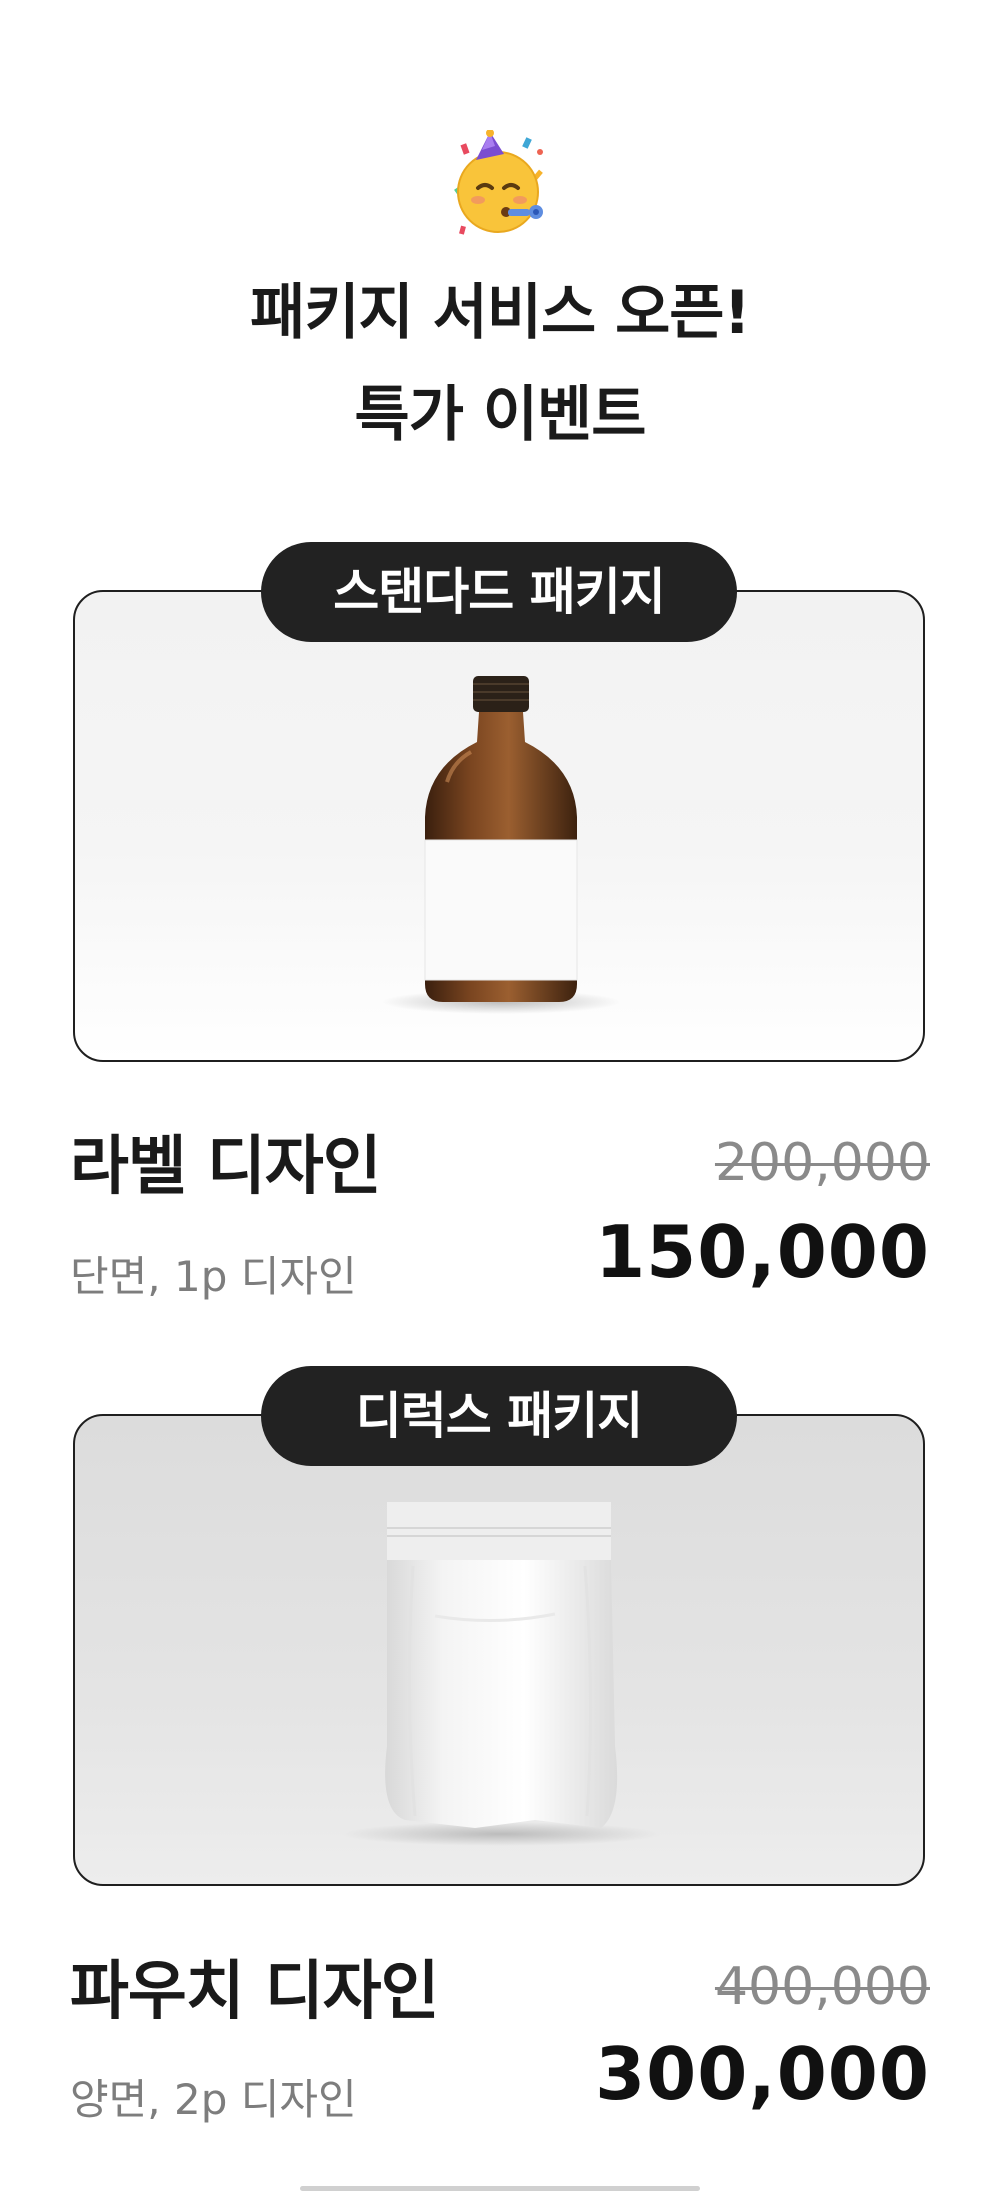 The image size is (1000, 2191). Describe the element at coordinates (499, 592) in the screenshot. I see `standard-package-badge: 스탠다드 패키지` at that location.